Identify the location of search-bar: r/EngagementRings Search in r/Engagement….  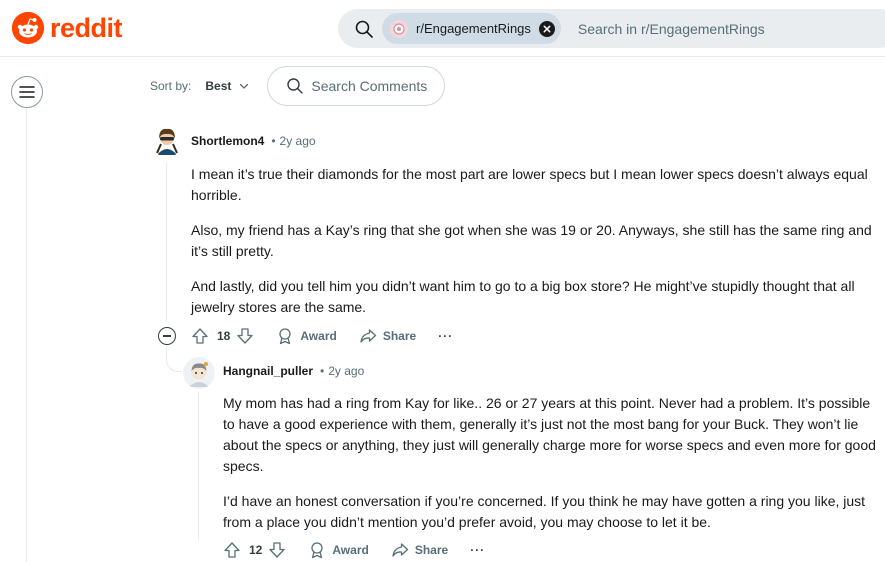
(611, 28).